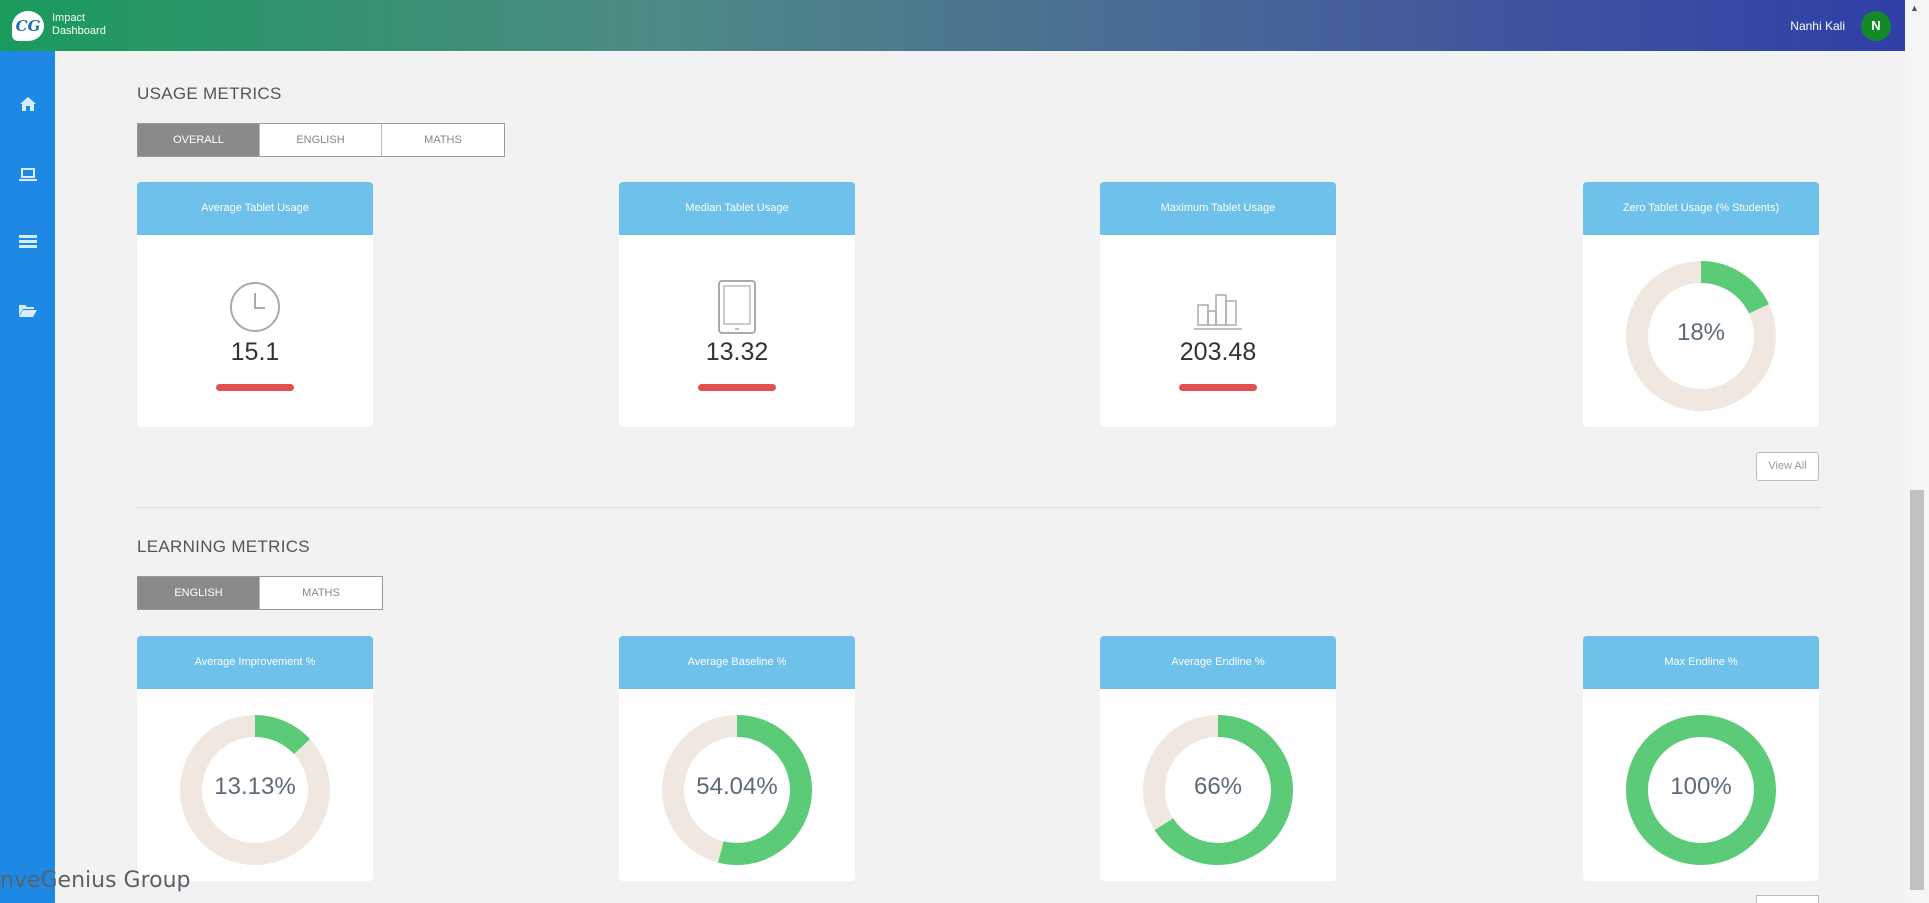  I want to click on card-title: Average Endline %, so click(1218, 662).